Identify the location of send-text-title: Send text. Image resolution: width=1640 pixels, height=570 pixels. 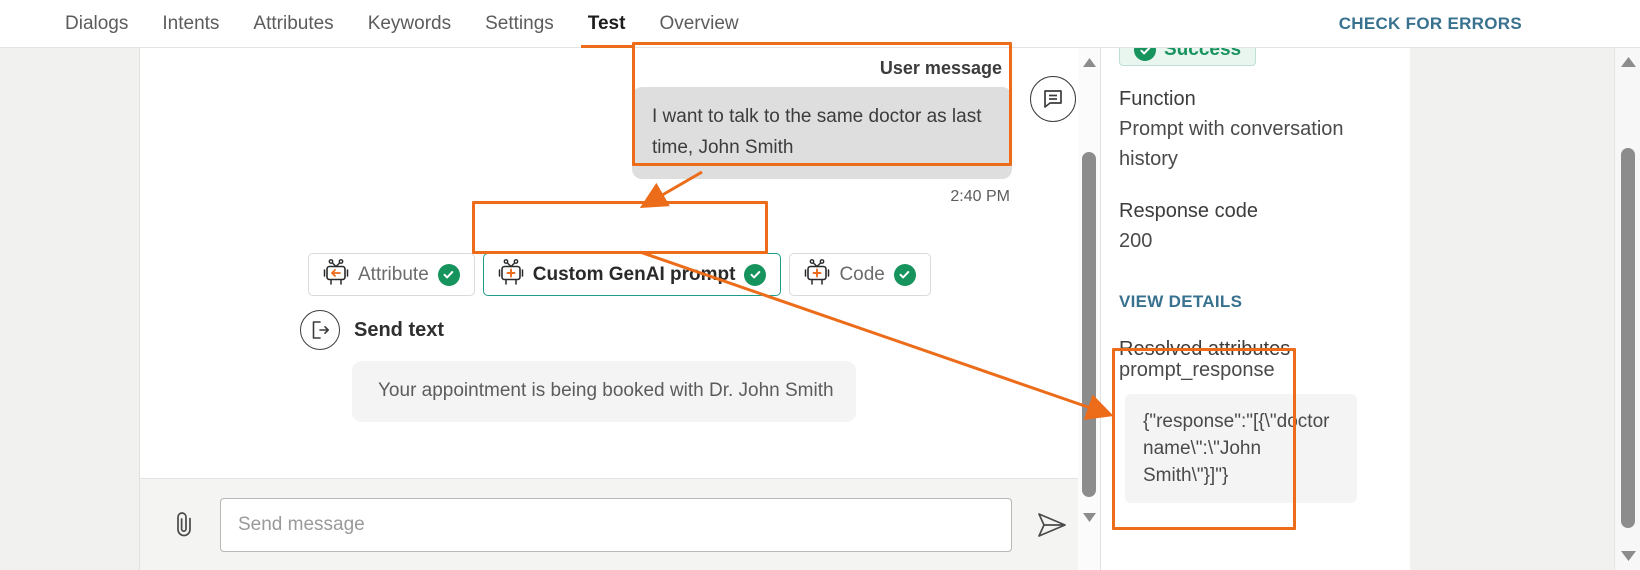
(399, 329).